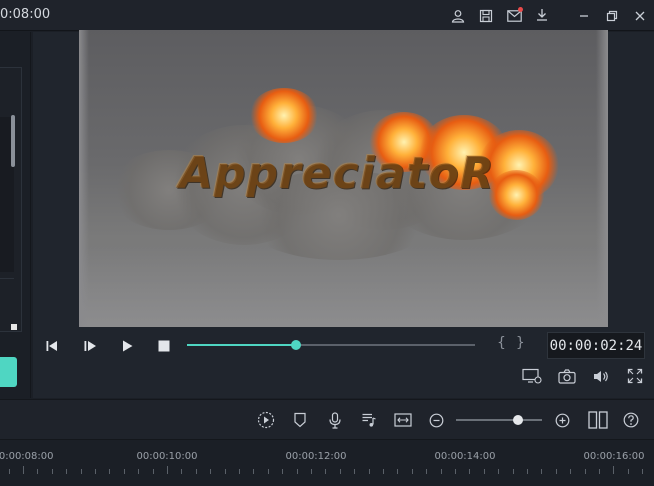 The image size is (654, 486). What do you see at coordinates (517, 420) in the screenshot?
I see `zoom-slider-knob` at bounding box center [517, 420].